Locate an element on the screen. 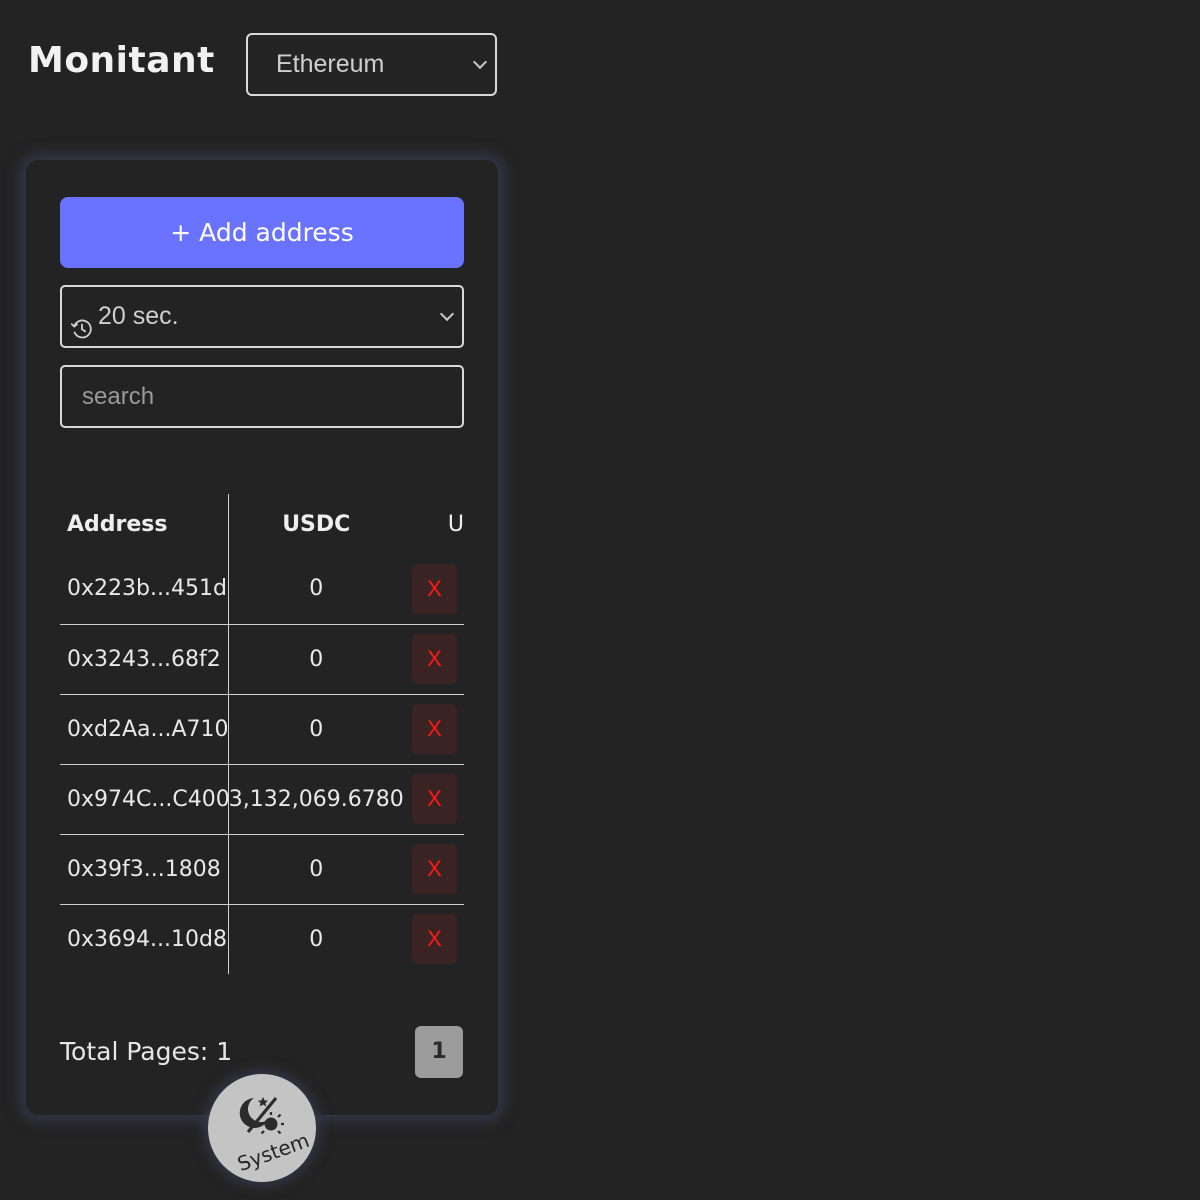  usdc-cell: 3,132,069.6780 is located at coordinates (315, 799).